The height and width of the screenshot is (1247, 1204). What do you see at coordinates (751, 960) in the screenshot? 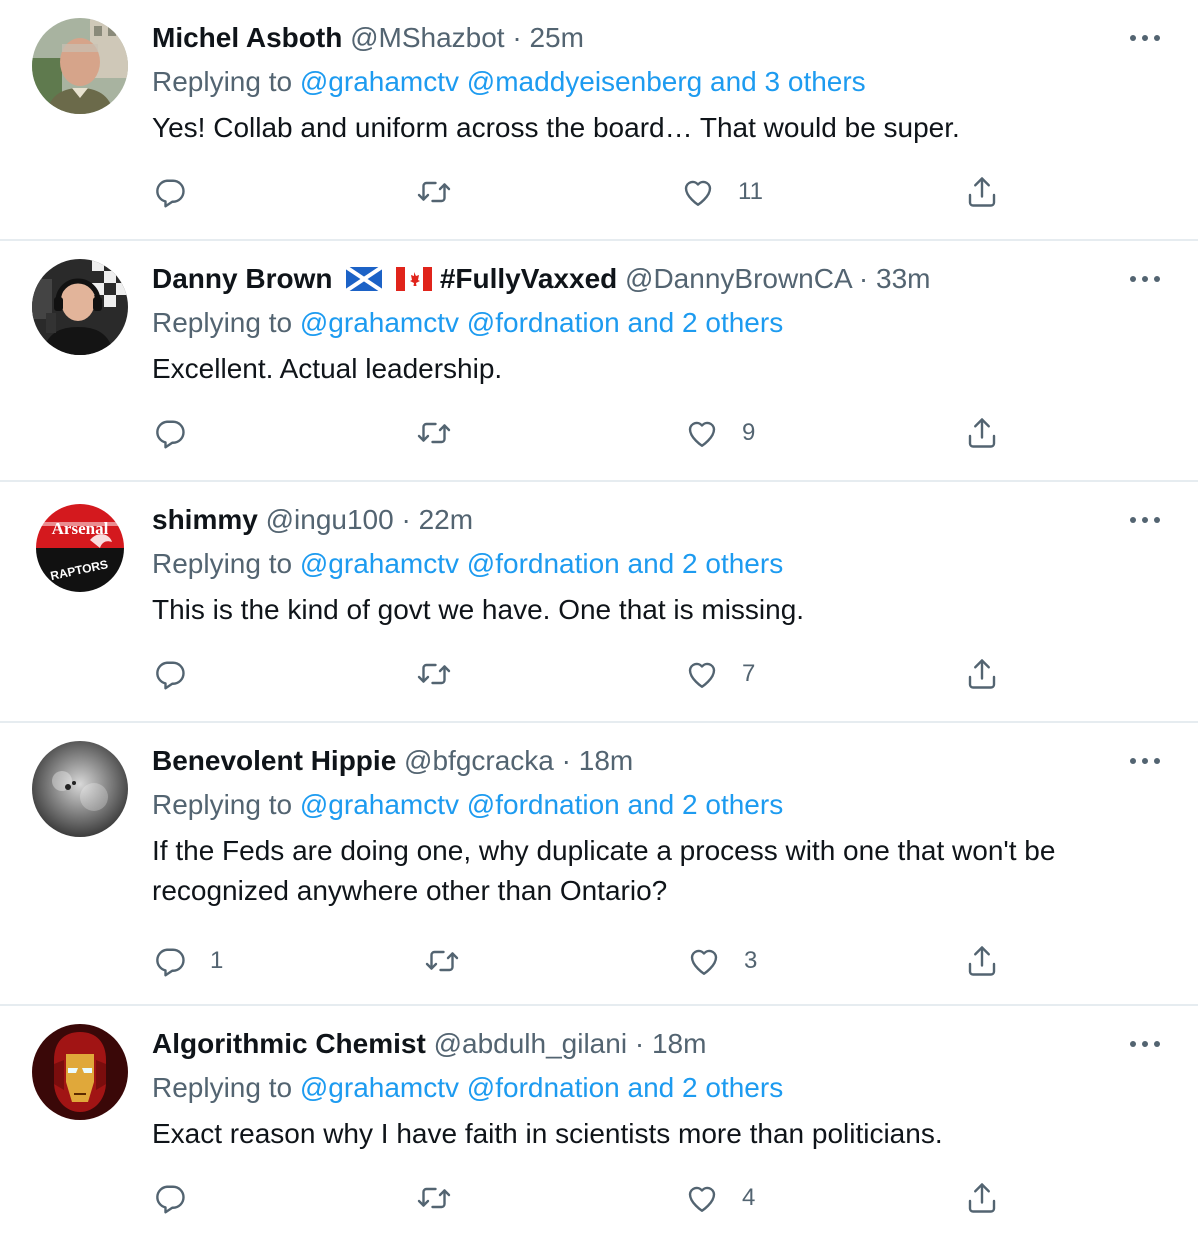
I see `like-count: 3` at bounding box center [751, 960].